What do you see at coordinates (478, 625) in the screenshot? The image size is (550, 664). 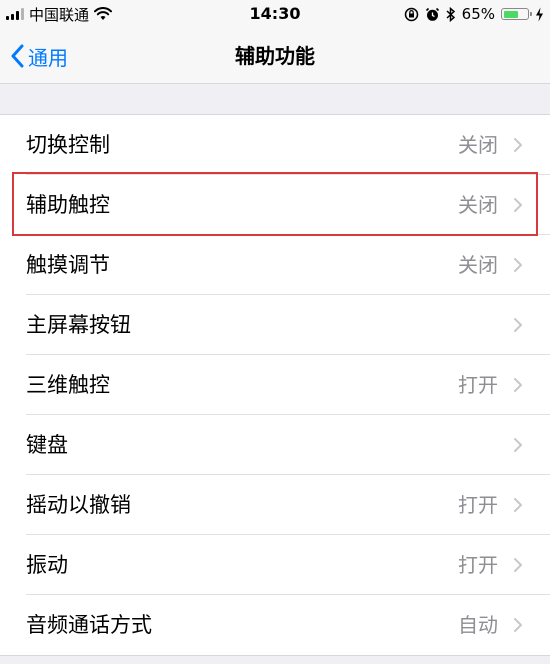 I see `settings-row-value: 自动` at bounding box center [478, 625].